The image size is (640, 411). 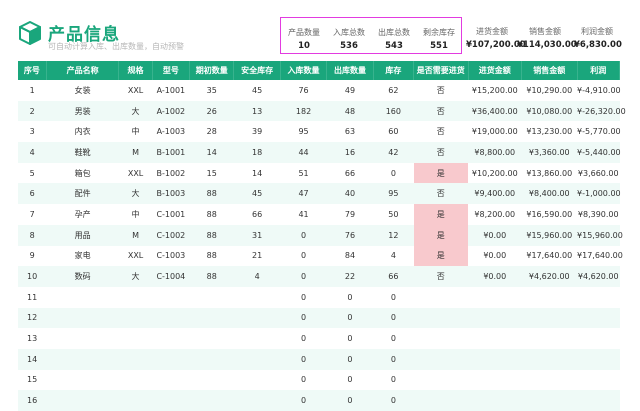 I want to click on col-stock-header: 库存, so click(x=394, y=70).